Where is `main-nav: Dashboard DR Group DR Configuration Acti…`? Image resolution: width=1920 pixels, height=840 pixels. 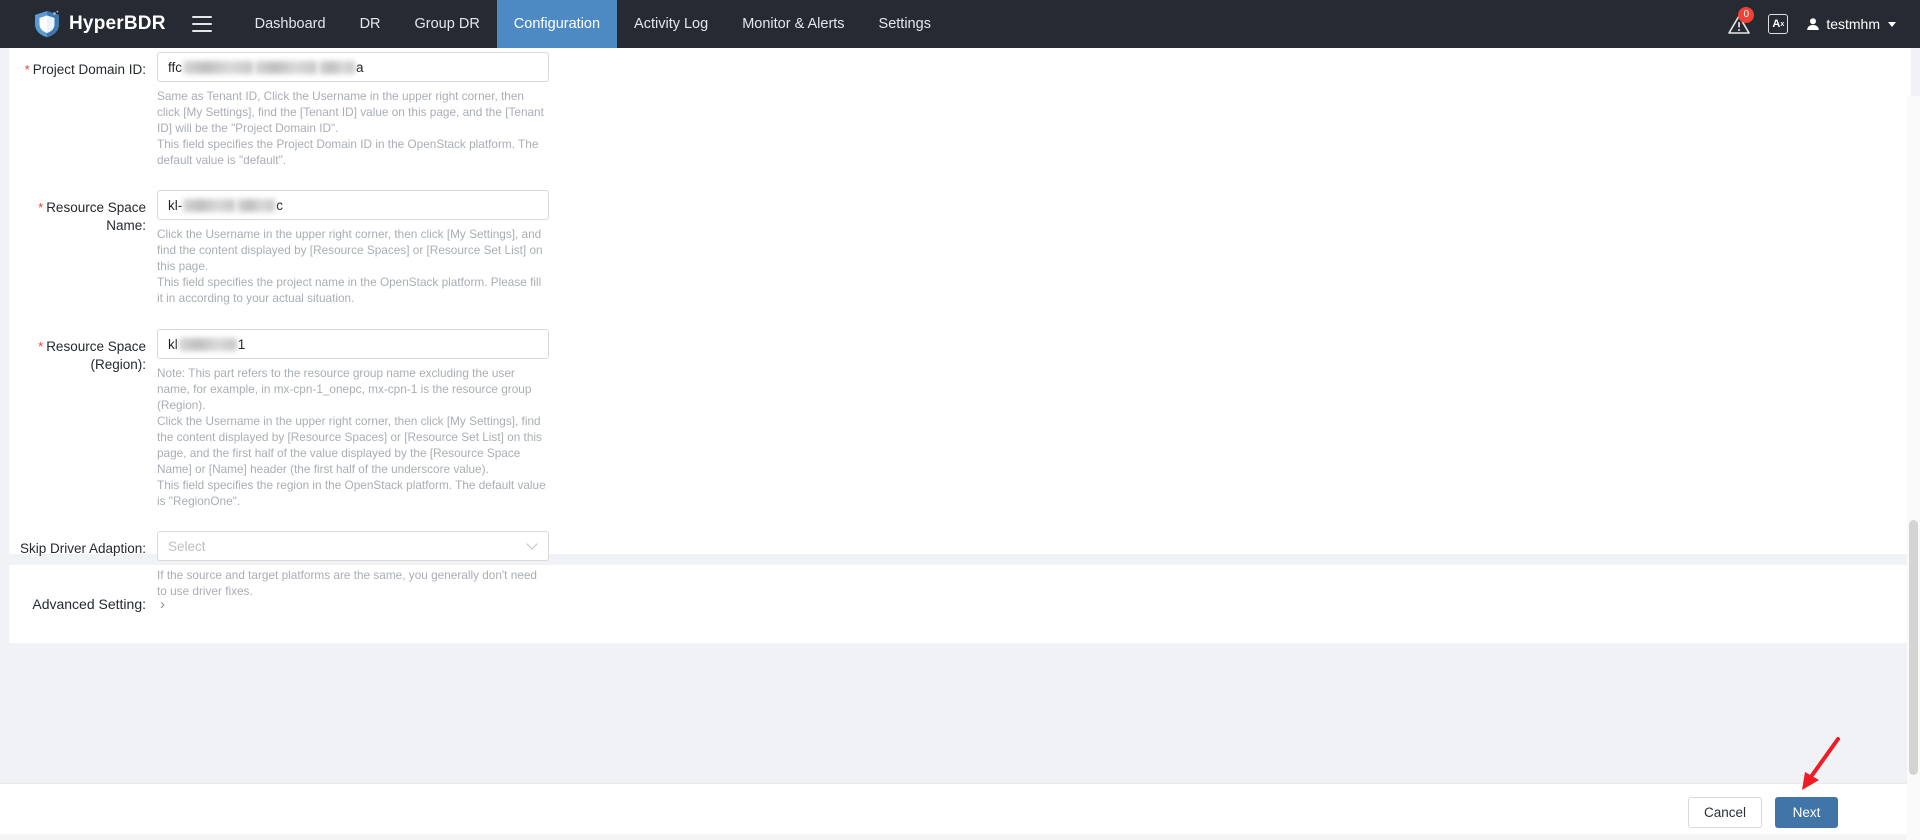
main-nav: Dashboard DR Group DR Configuration Acti… is located at coordinates (593, 24).